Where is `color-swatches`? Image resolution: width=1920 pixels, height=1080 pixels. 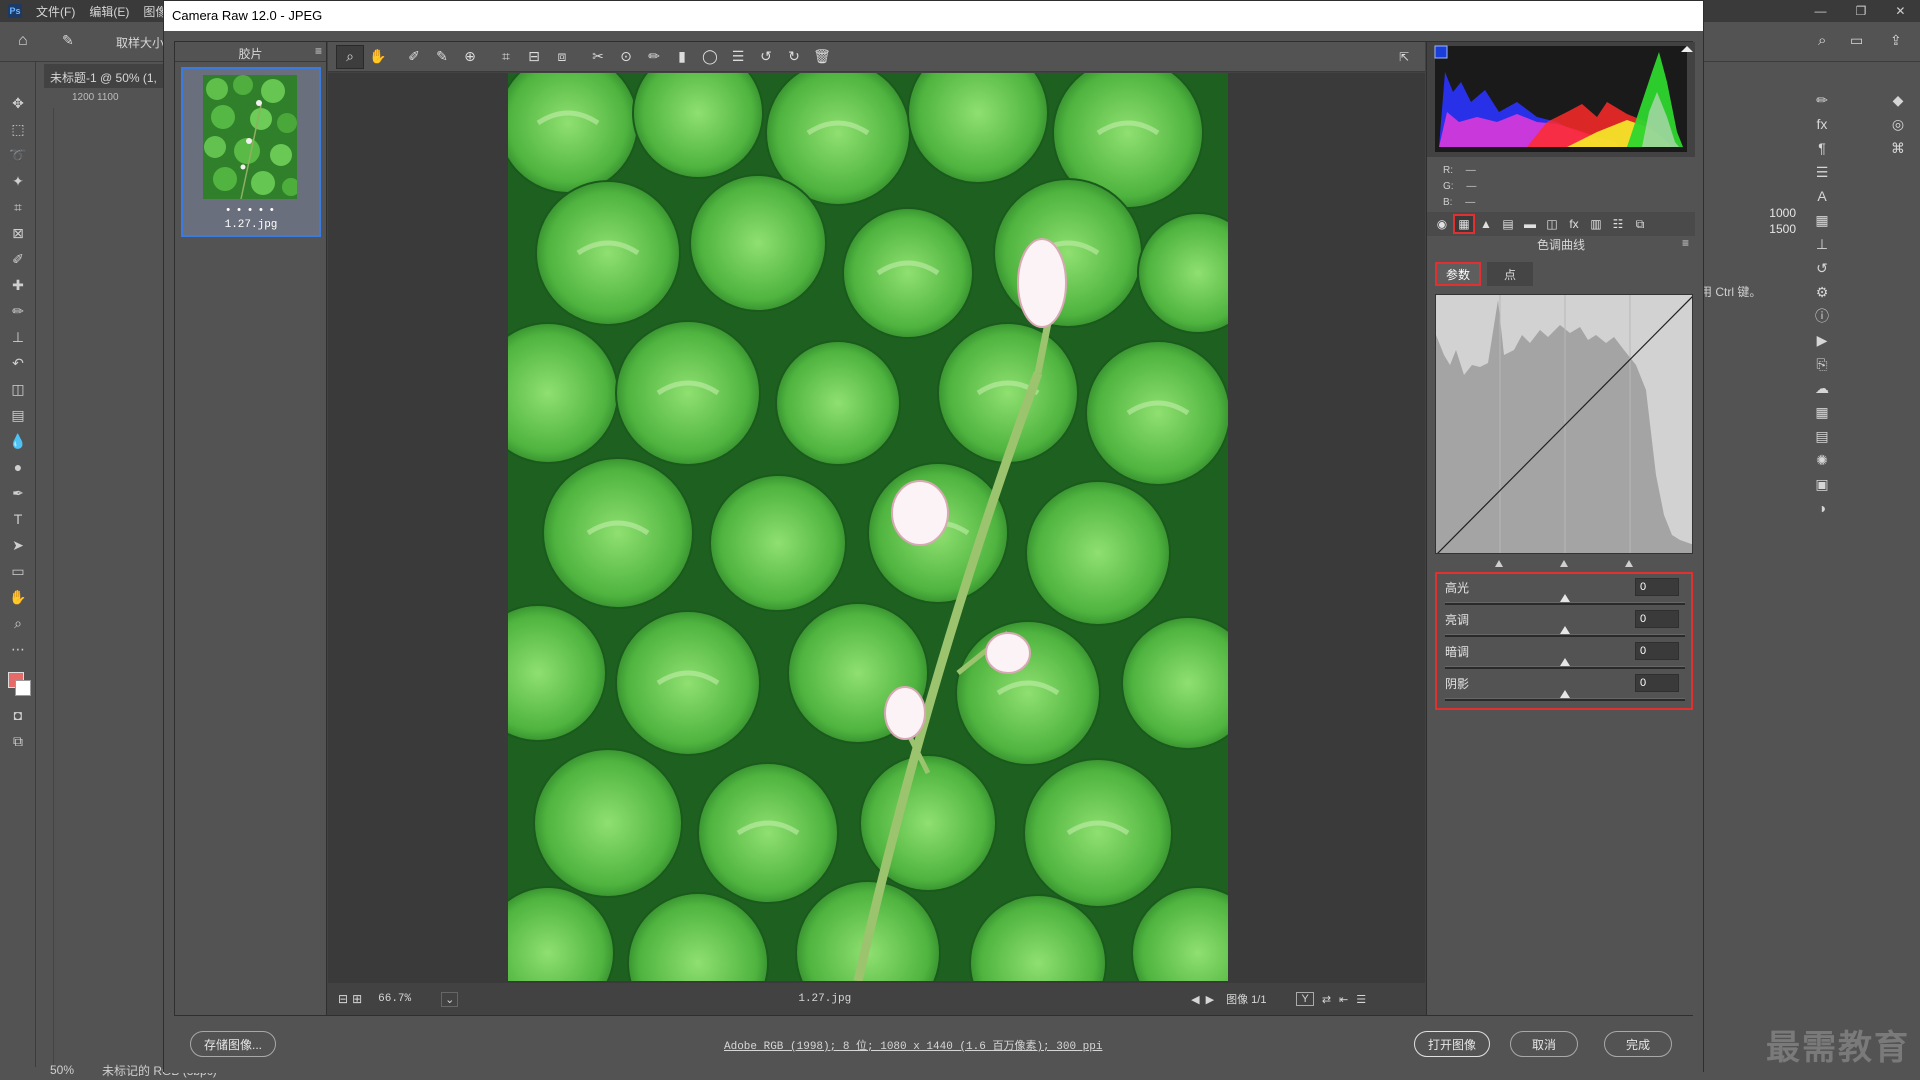
color-swatches is located at coordinates (17, 682).